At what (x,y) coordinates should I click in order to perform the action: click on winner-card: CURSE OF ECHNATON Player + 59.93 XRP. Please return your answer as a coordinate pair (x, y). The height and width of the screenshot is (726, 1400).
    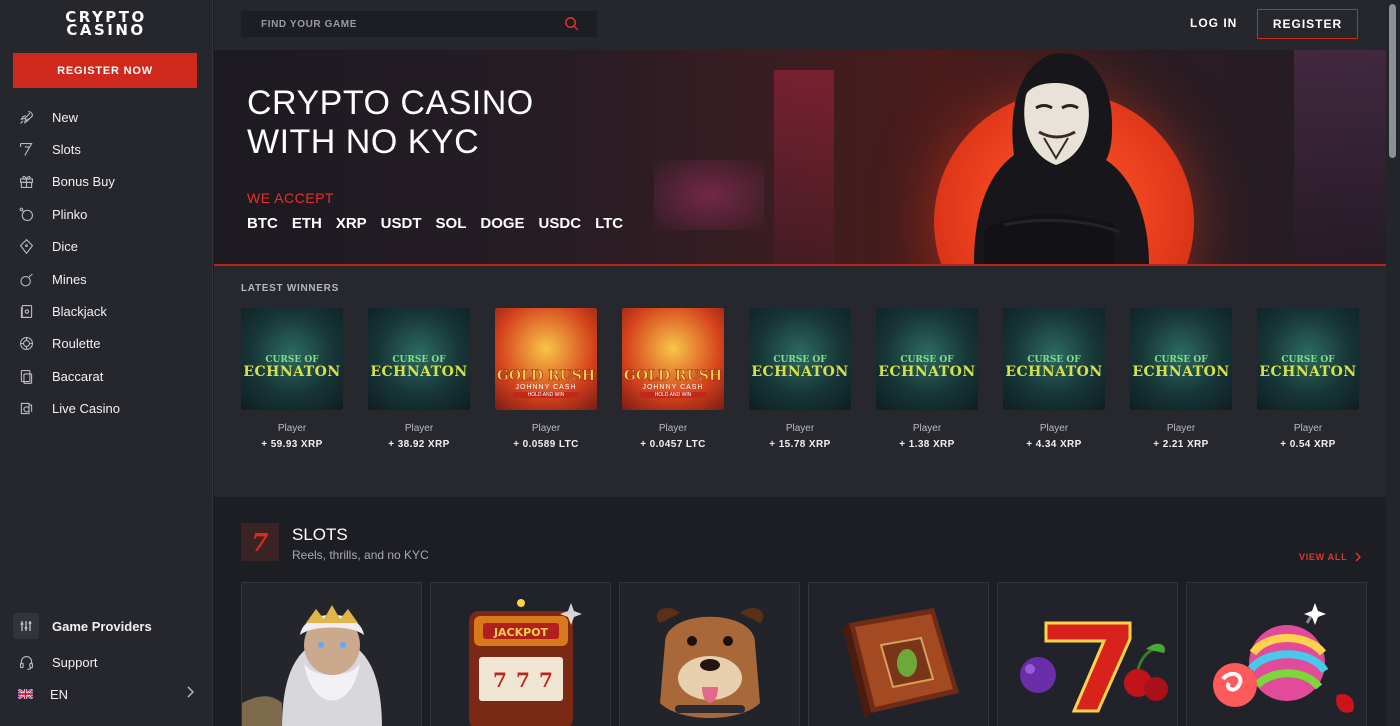
    Looking at the image, I should click on (292, 379).